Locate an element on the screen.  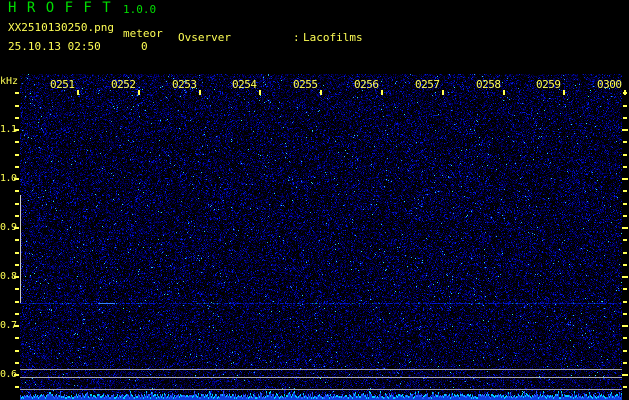
freq-tick-label: 1.1 is located at coordinates (8, 129).